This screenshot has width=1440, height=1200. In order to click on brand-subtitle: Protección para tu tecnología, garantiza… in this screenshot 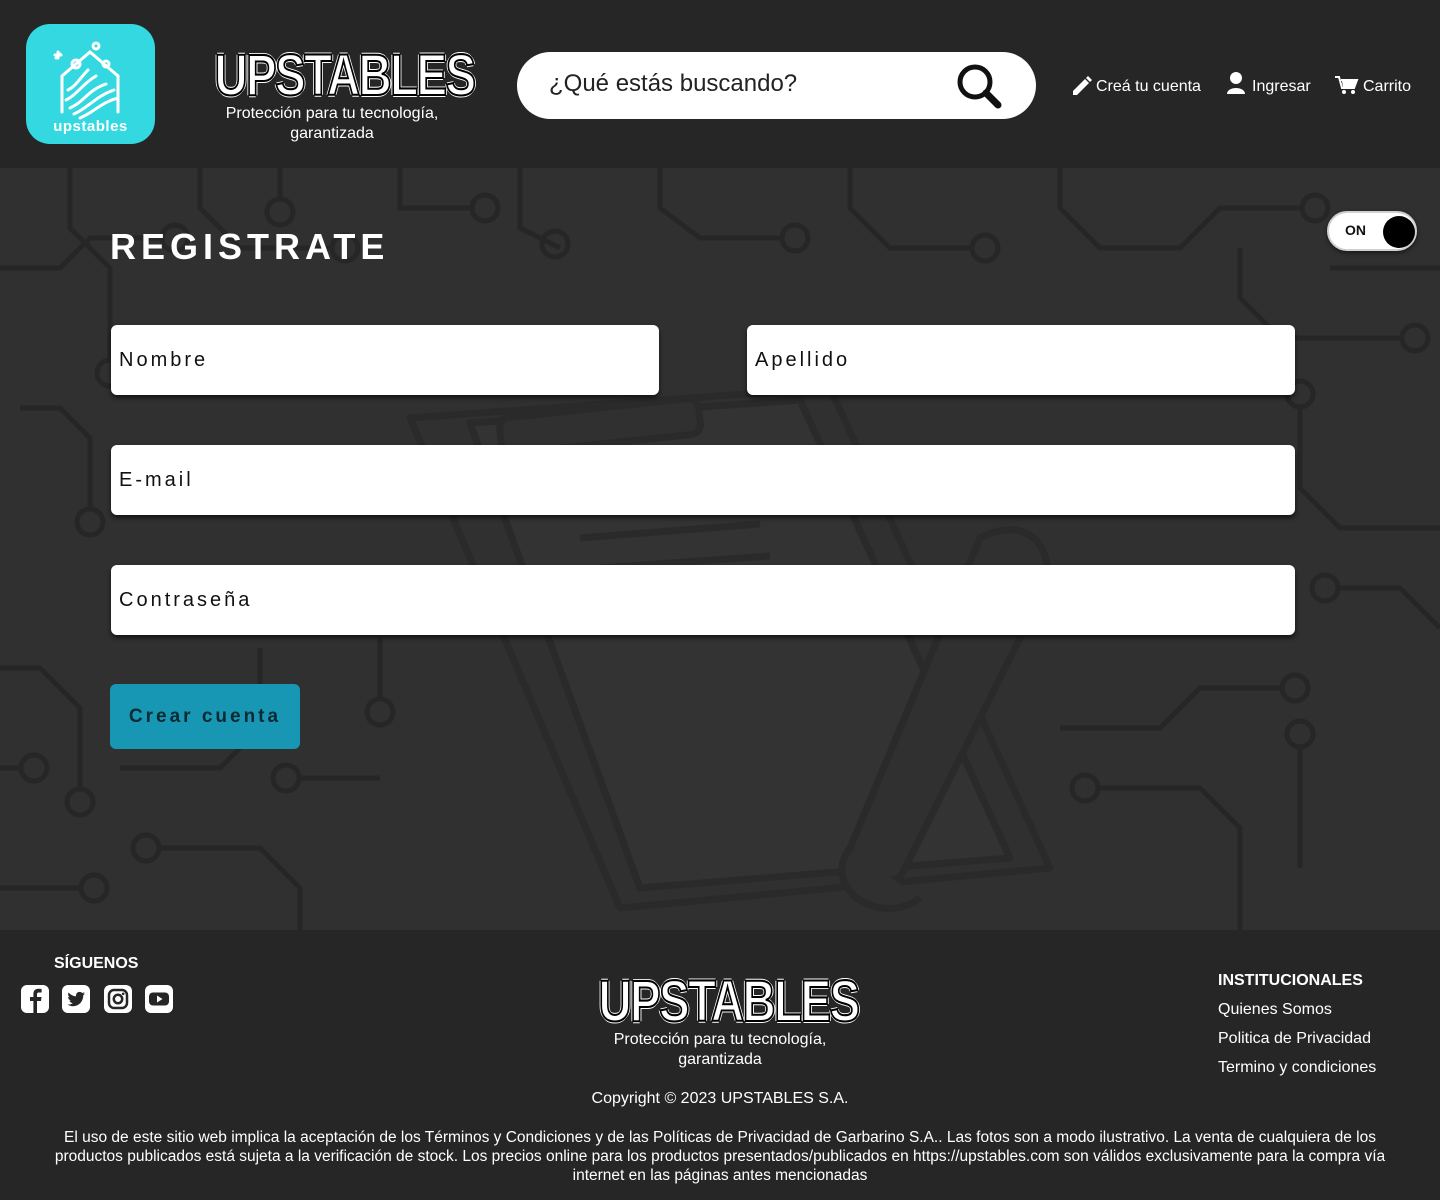, I will do `click(332, 123)`.